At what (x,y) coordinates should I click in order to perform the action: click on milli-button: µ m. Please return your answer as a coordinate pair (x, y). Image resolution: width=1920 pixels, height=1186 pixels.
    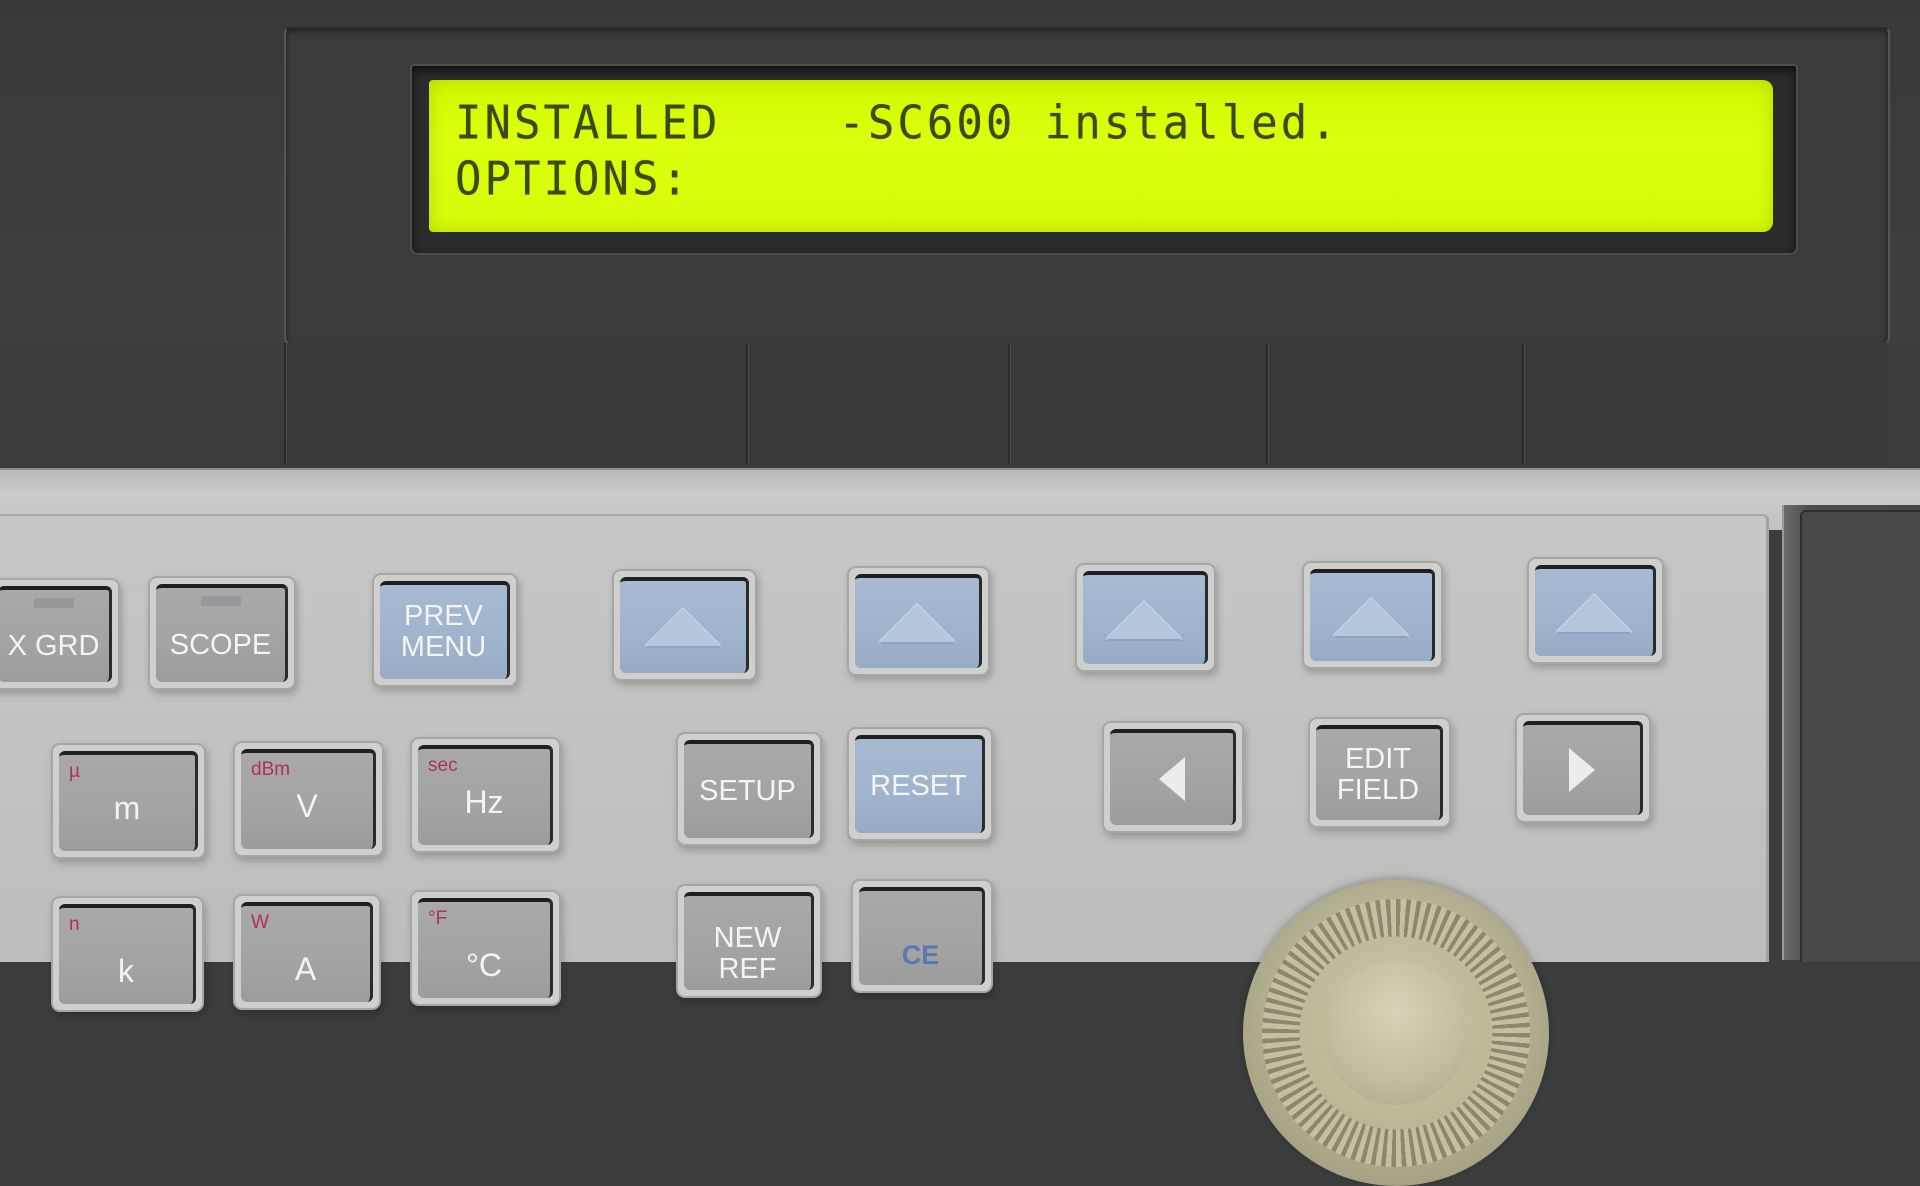
    Looking at the image, I should click on (128, 801).